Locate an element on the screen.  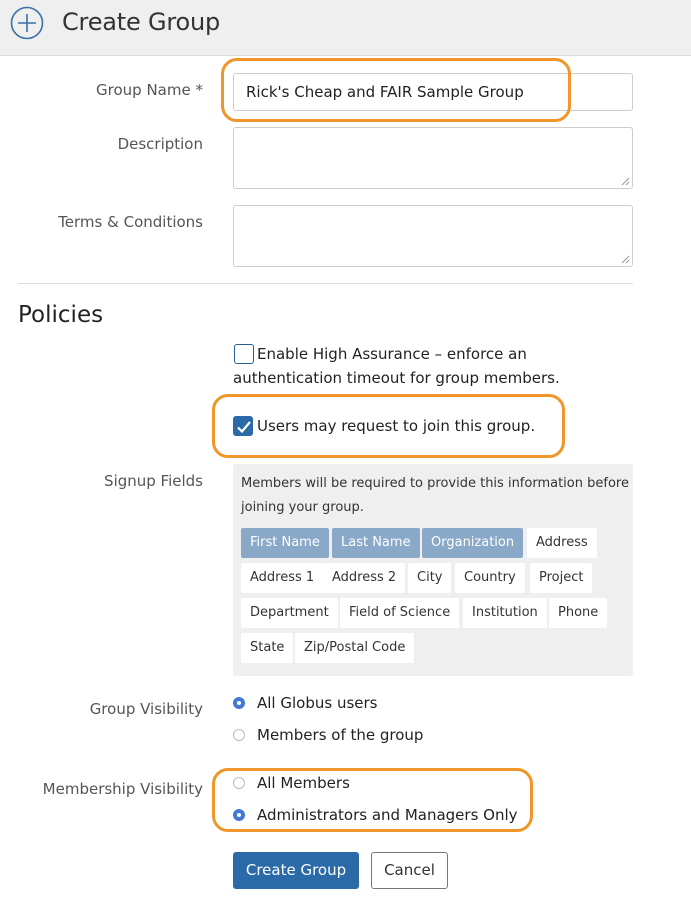
signup-field-chip: City is located at coordinates (430, 578).